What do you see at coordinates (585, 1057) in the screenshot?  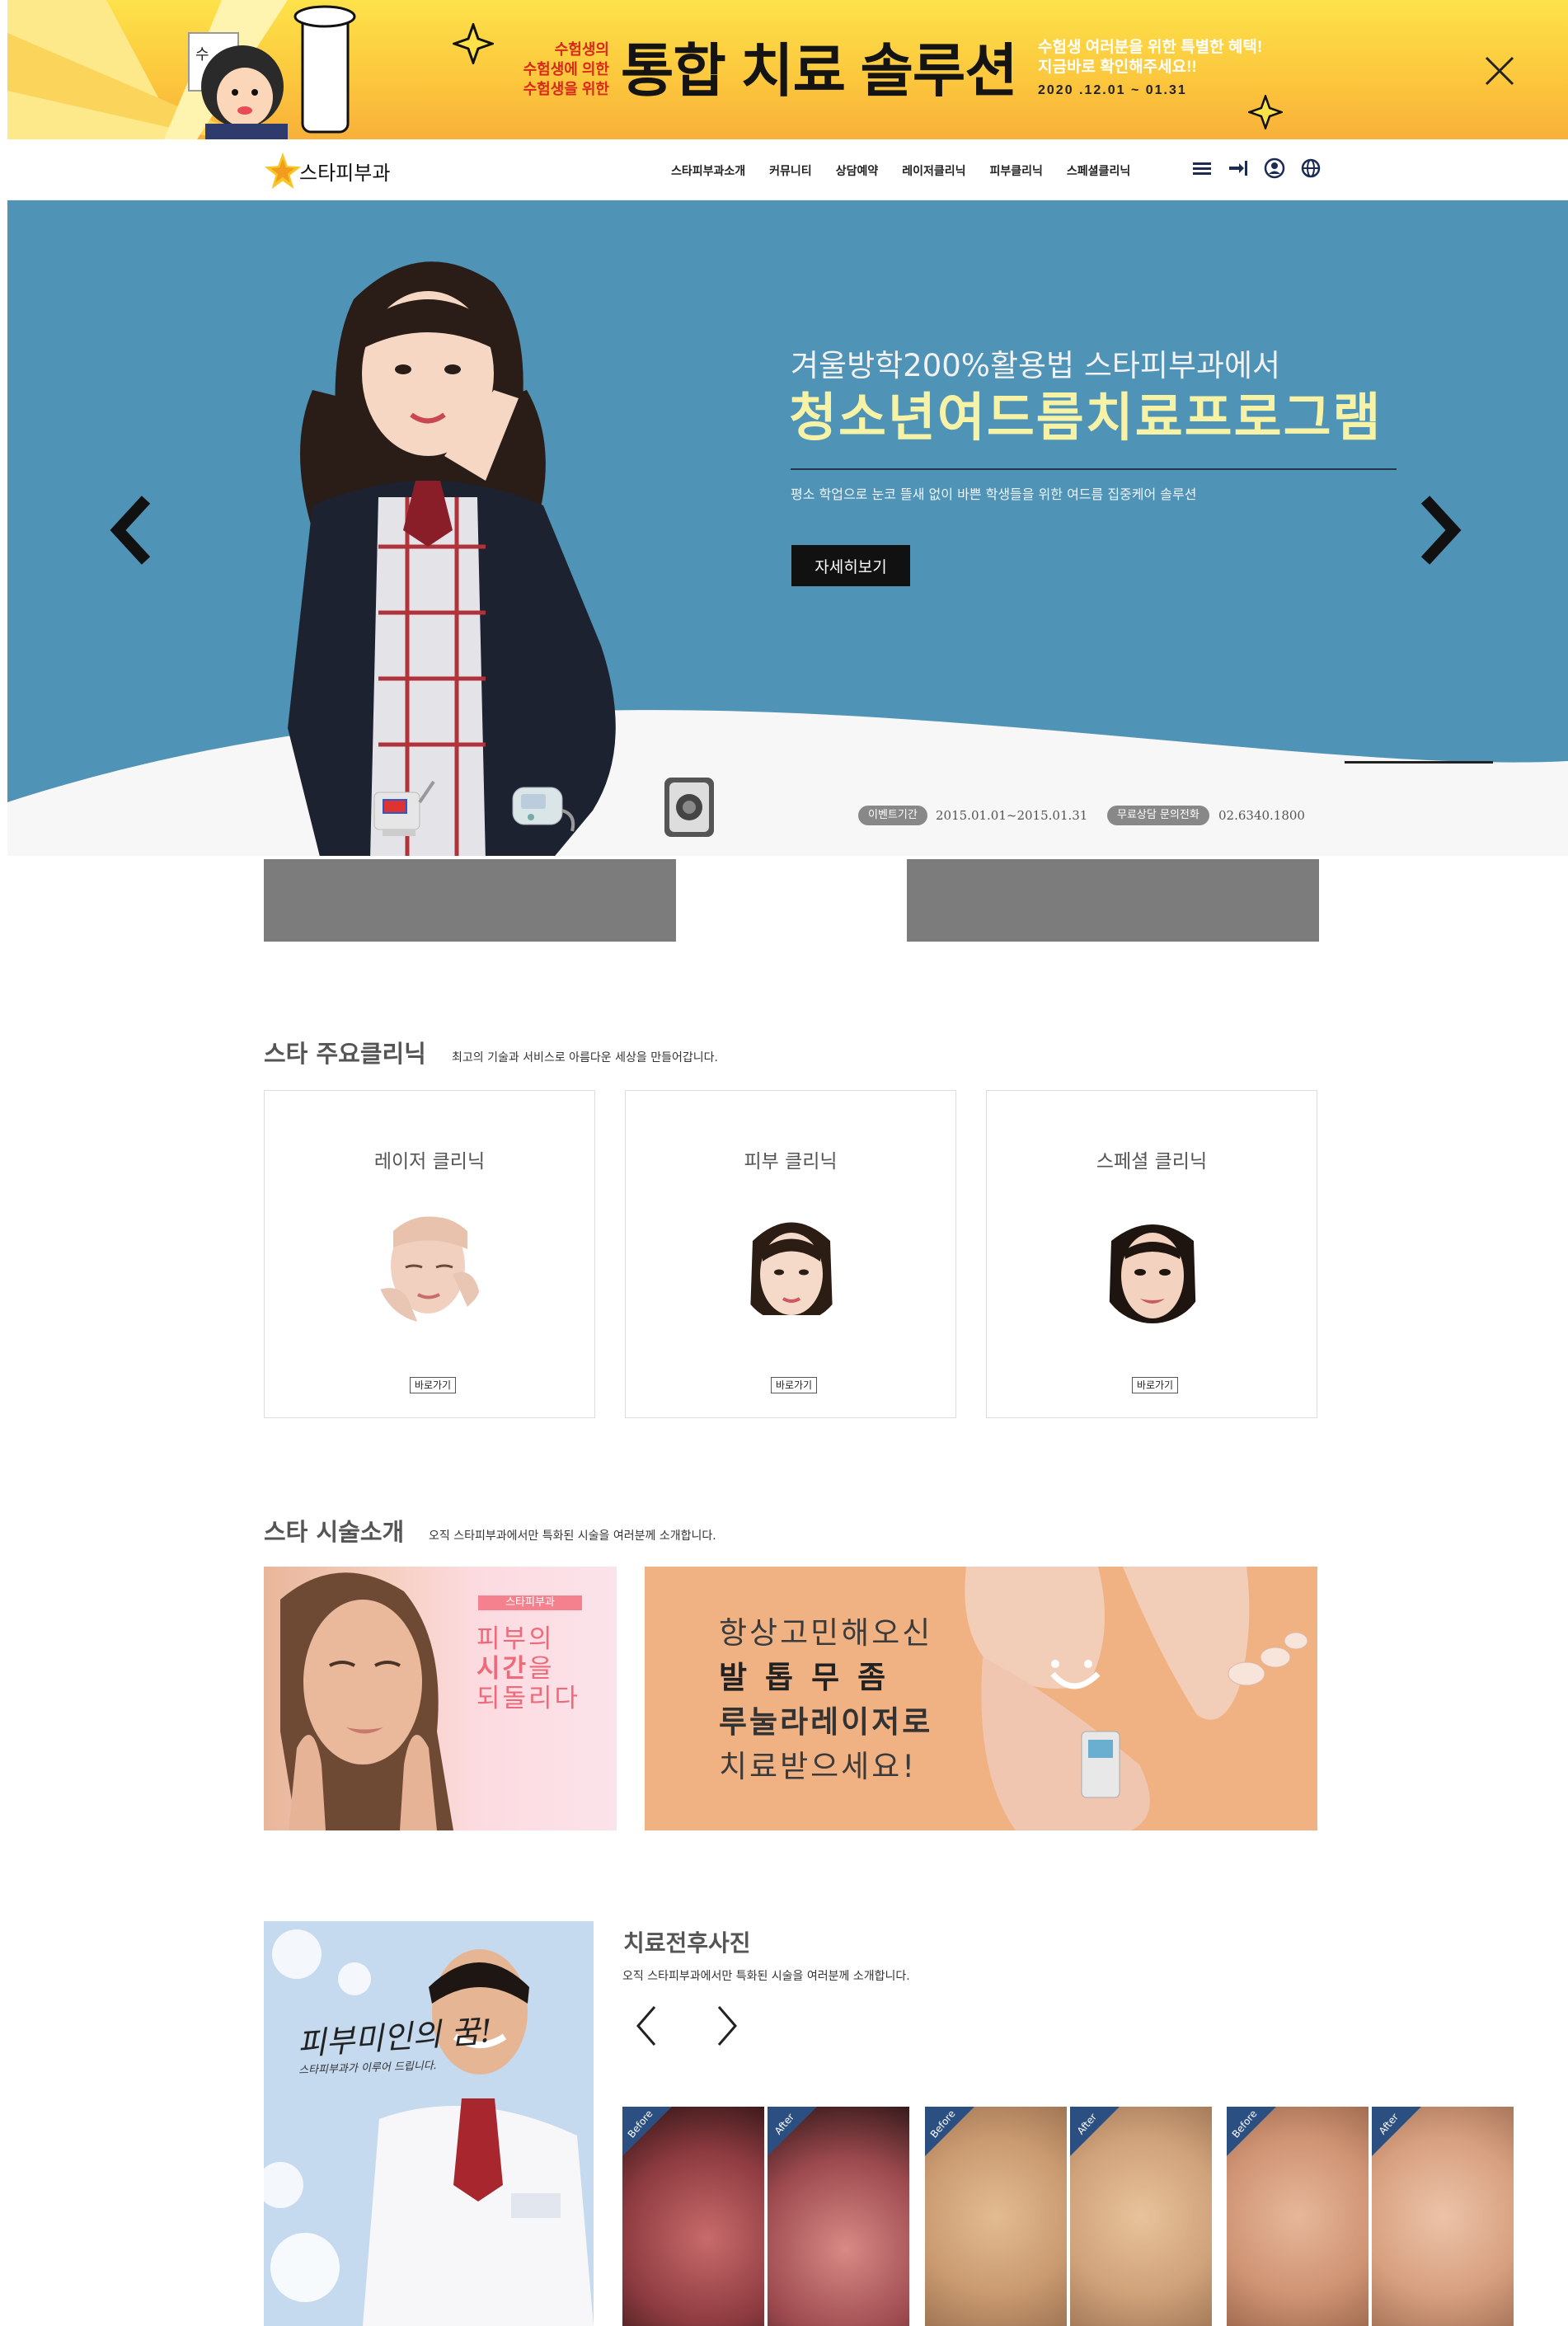 I see `clinics-subtitle: 최고의 기술과 서비스로 아름다운 세상을 만들어갑니다.` at bounding box center [585, 1057].